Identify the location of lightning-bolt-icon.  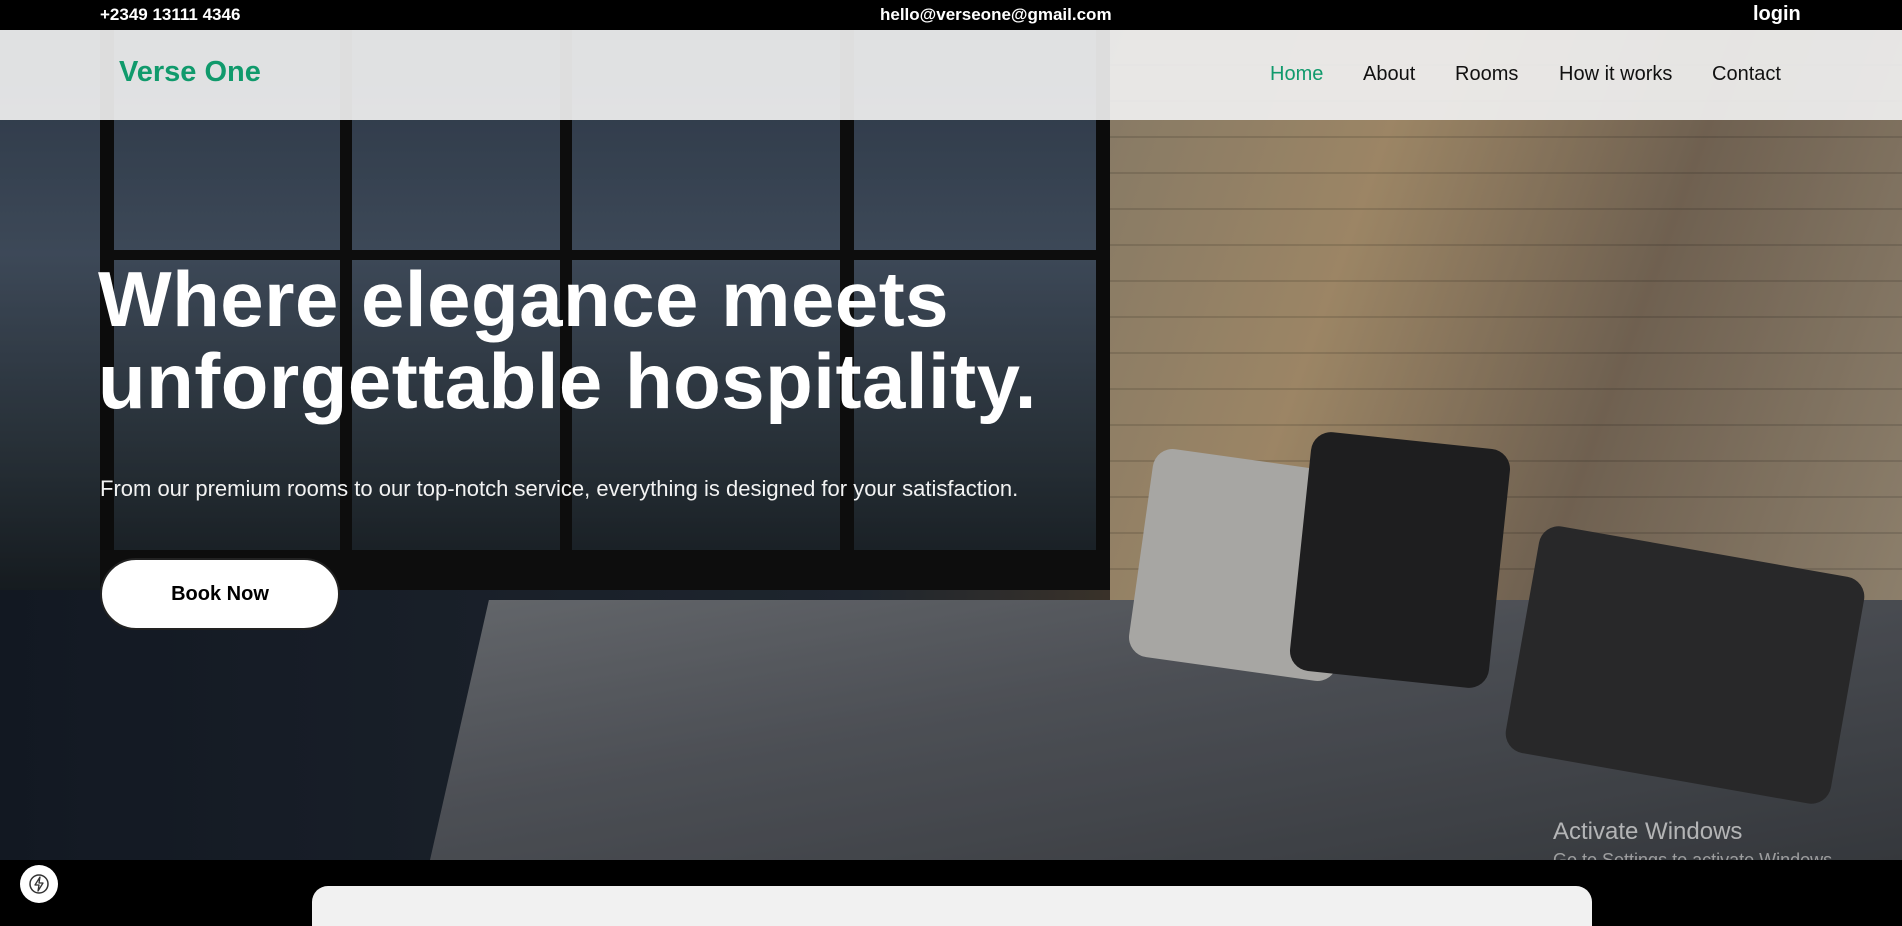
(39, 884).